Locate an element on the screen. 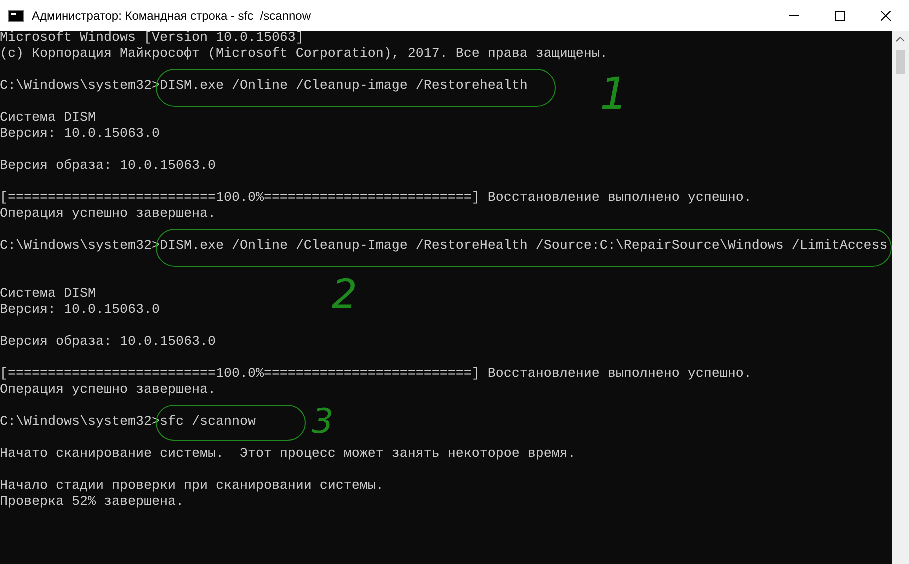  close-icon is located at coordinates (886, 15).